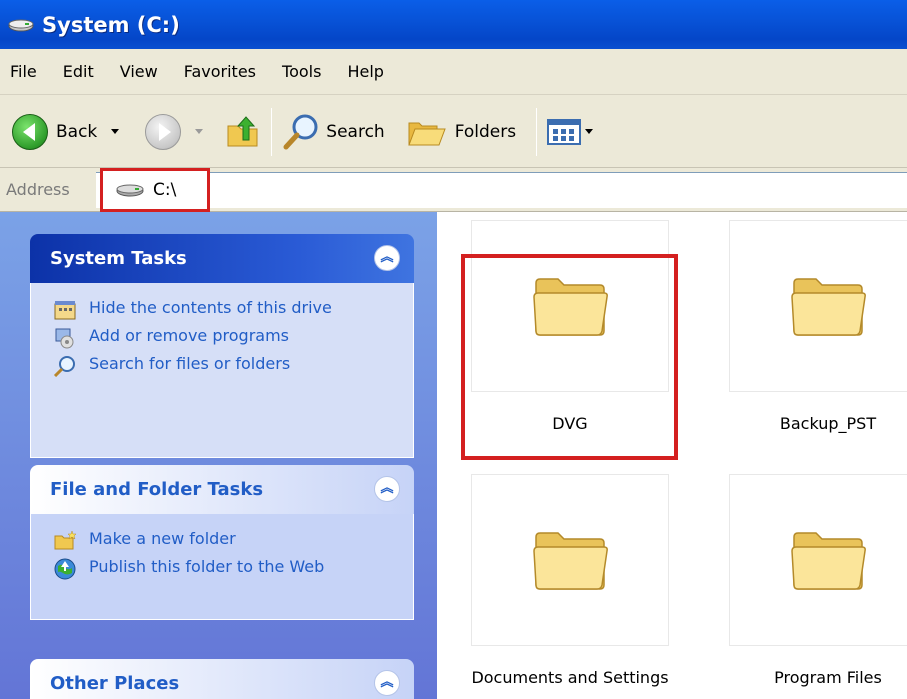  I want to click on task-label: Add or remove programs, so click(189, 335).